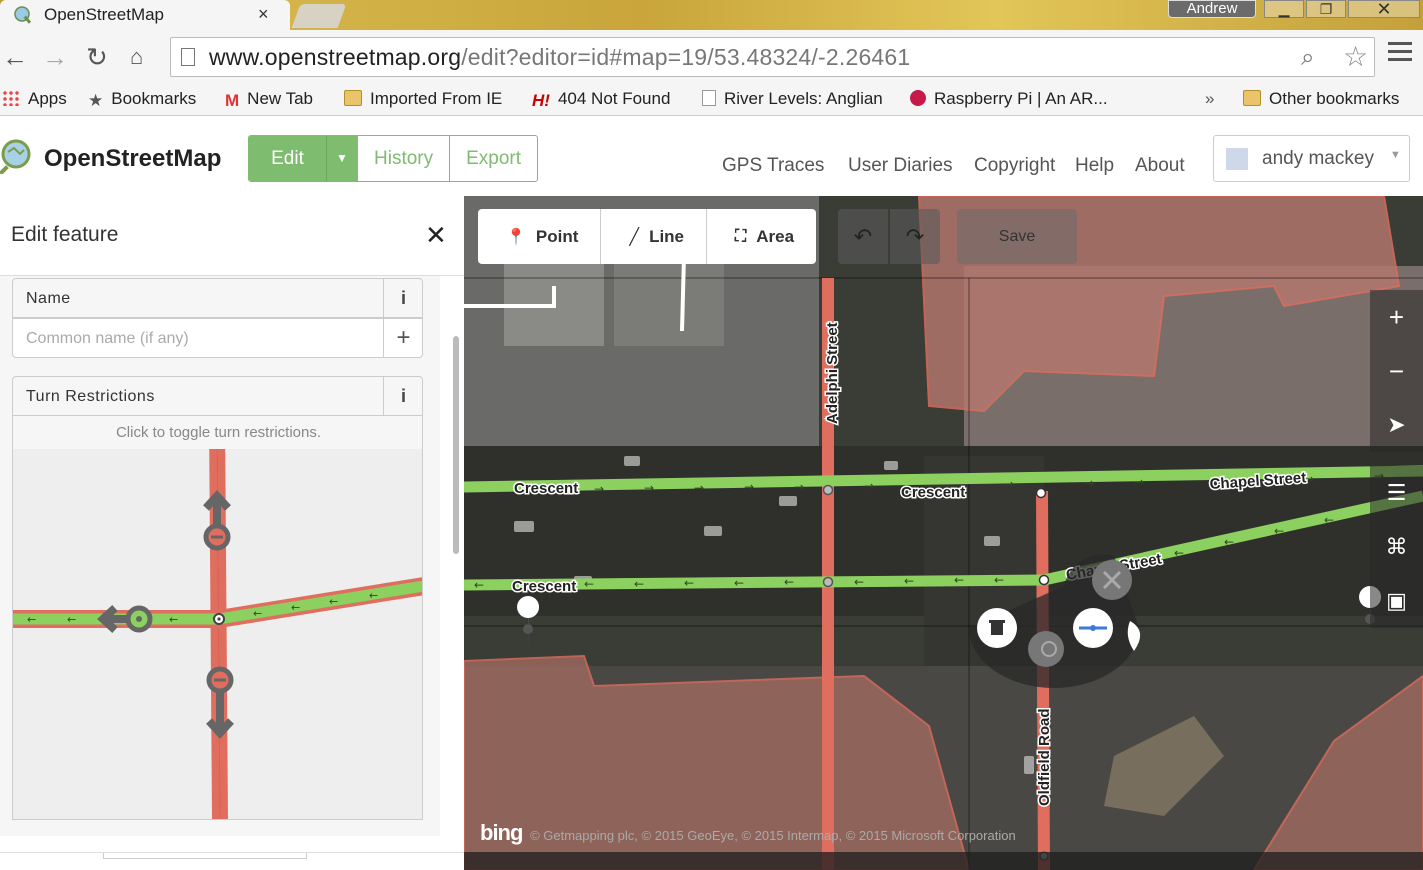  Describe the element at coordinates (23, 15) in the screenshot. I see `osm-favicon-icon` at that location.